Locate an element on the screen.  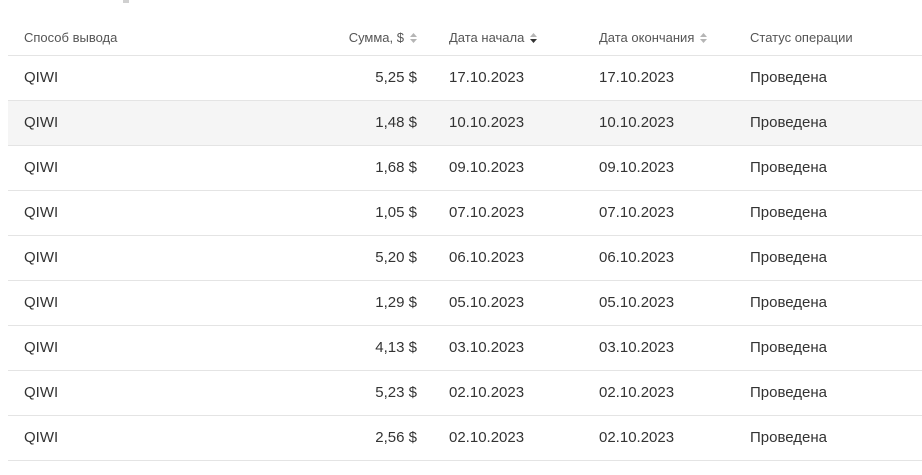
cell-start-date: 09.10.2023 is located at coordinates (487, 167).